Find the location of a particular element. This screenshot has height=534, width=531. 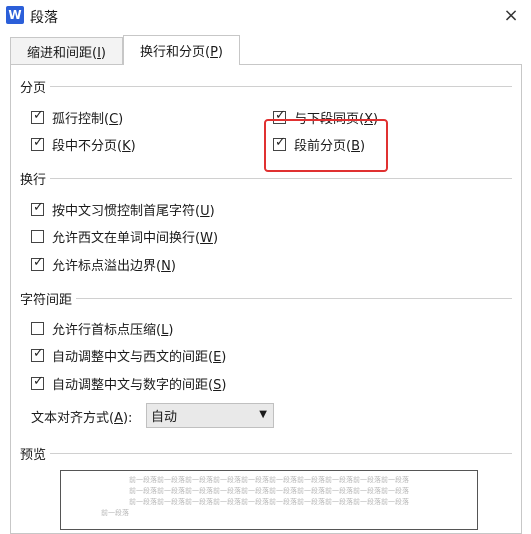

section-title-pagination: 分页 is located at coordinates (35, 86).